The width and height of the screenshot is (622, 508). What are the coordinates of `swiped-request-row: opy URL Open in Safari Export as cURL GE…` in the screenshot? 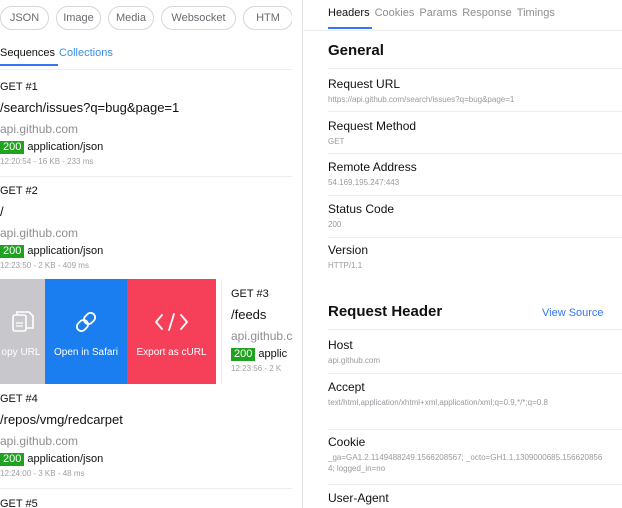 It's located at (146, 331).